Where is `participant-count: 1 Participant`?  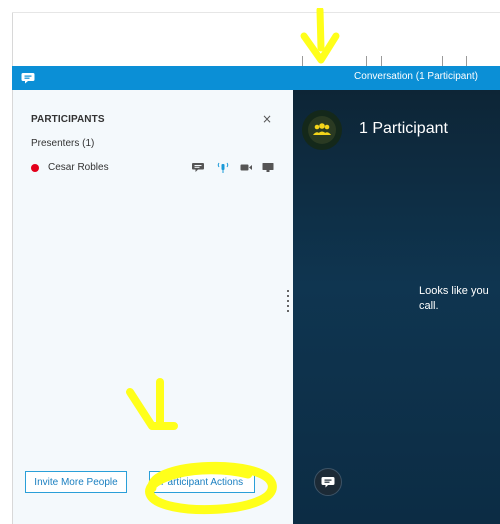 participant-count: 1 Participant is located at coordinates (403, 128).